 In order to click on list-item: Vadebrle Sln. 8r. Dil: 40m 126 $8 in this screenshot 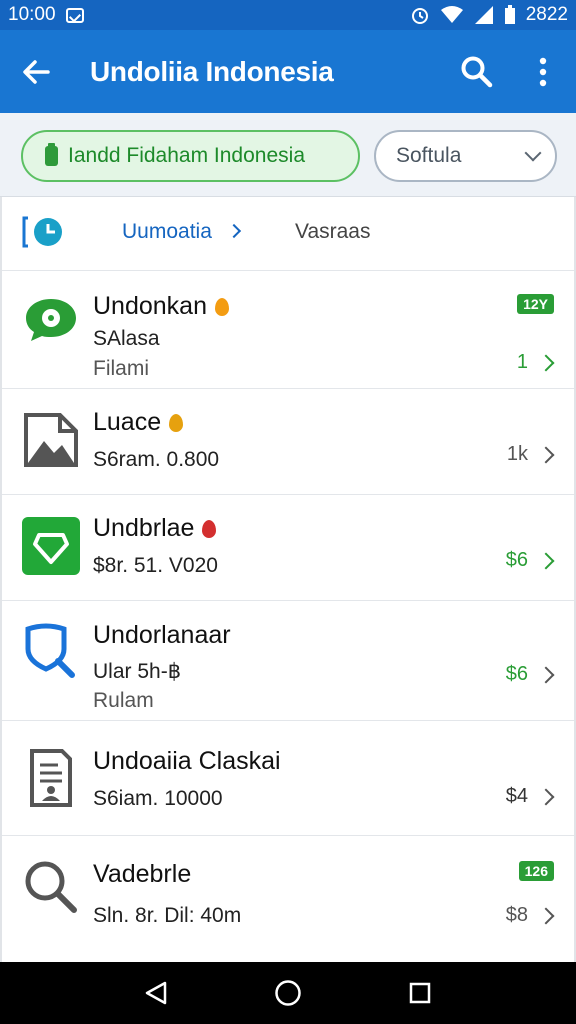, I will do `click(288, 896)`.